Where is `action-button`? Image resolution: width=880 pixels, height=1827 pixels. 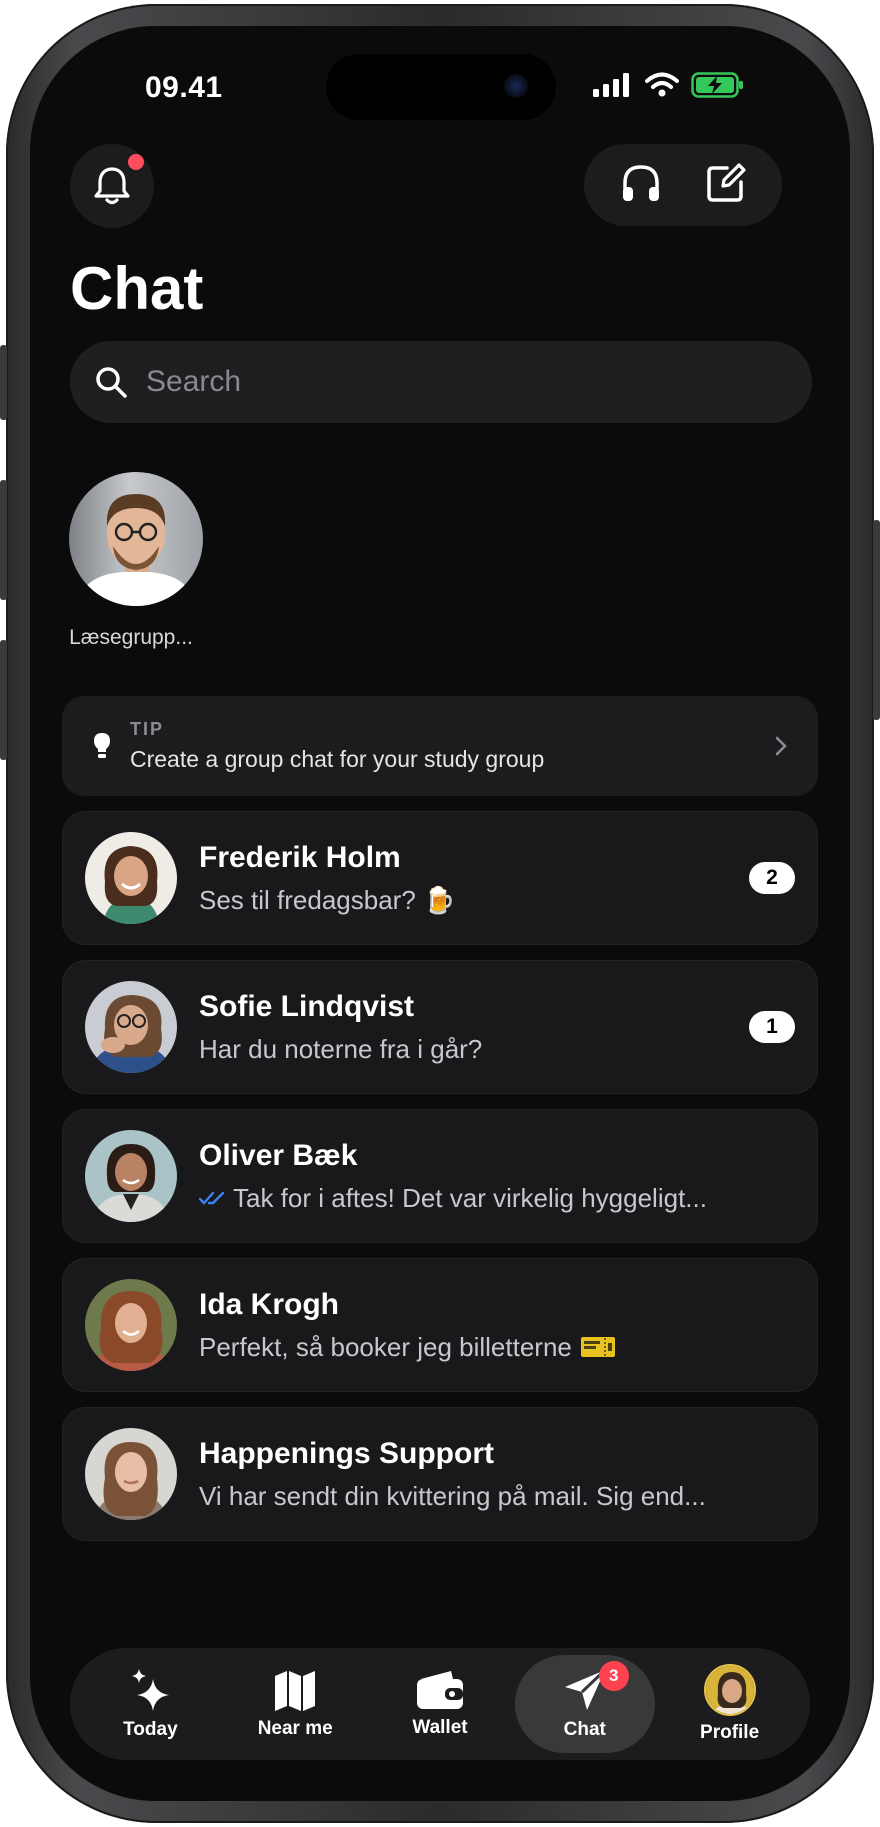 action-button is located at coordinates (3, 382).